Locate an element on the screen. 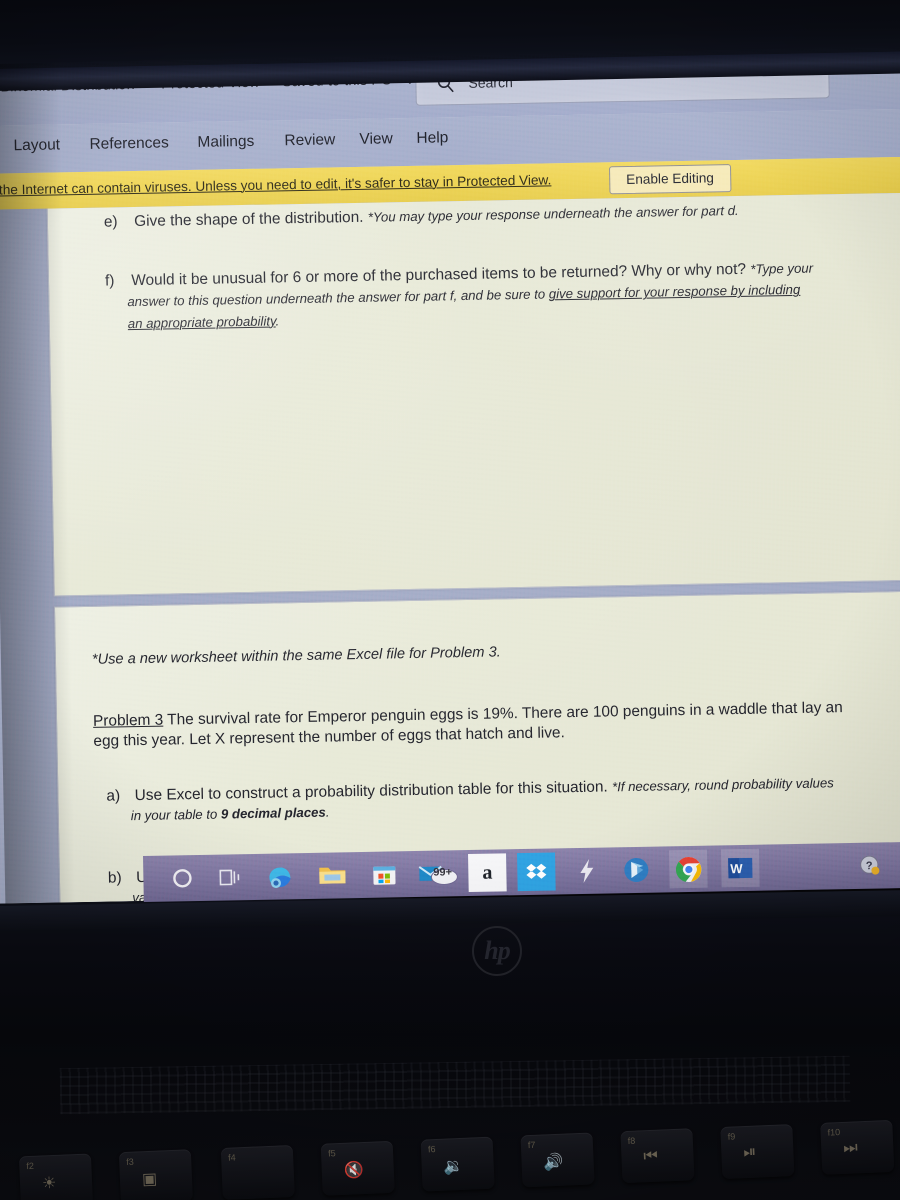  dropbox-icon is located at coordinates (536, 872).